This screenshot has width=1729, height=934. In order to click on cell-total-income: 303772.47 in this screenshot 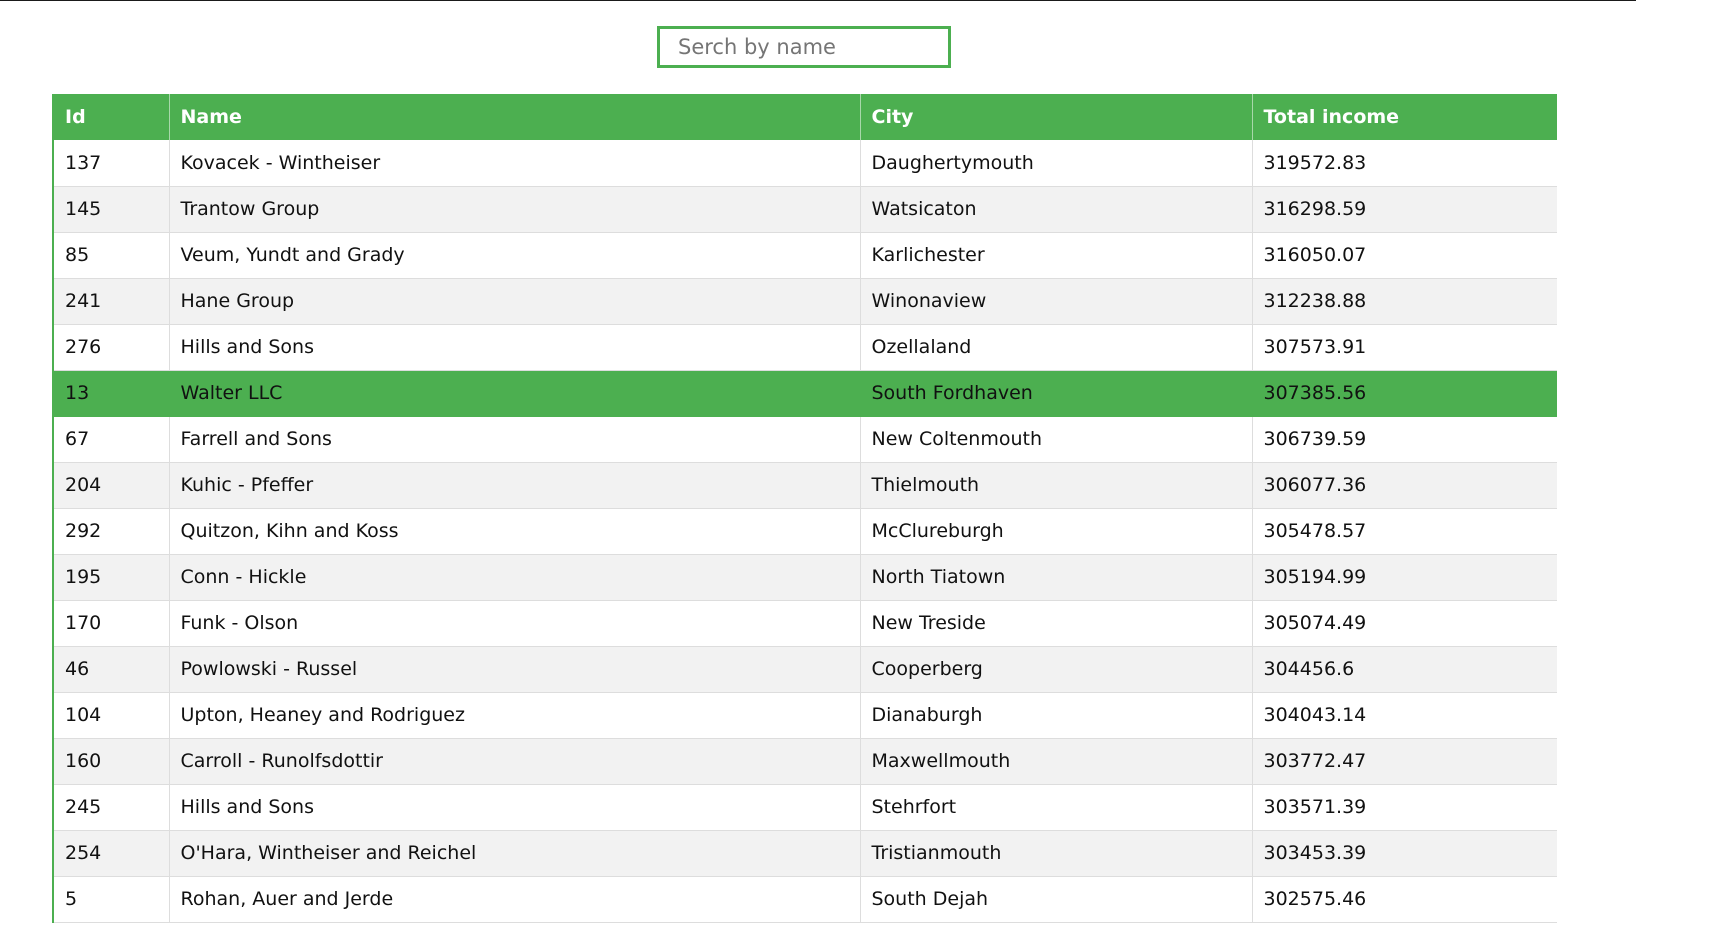, I will do `click(1404, 761)`.